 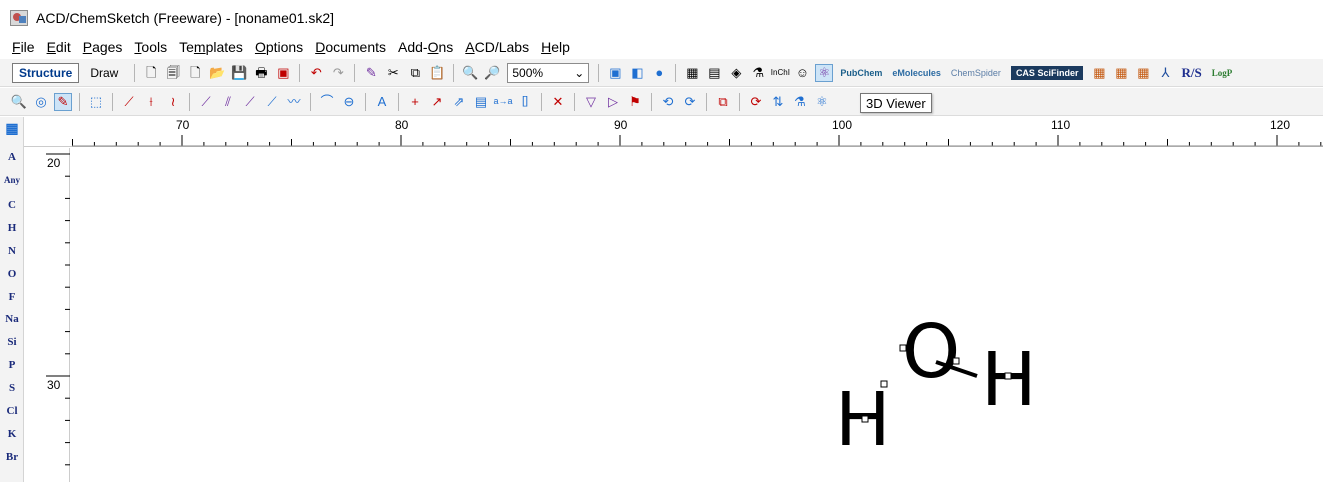 What do you see at coordinates (239, 73) in the screenshot?
I see `save-icon: 💾` at bounding box center [239, 73].